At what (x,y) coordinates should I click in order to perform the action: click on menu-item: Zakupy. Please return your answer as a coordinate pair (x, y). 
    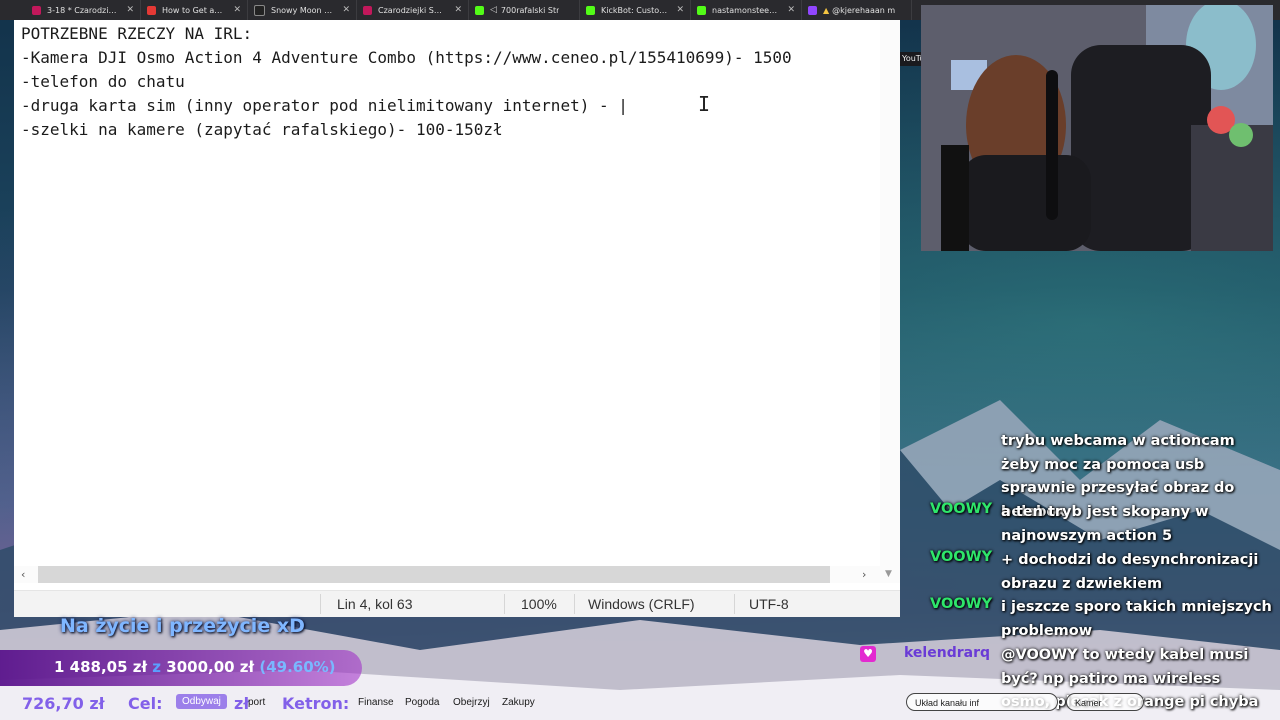
    Looking at the image, I should click on (518, 702).